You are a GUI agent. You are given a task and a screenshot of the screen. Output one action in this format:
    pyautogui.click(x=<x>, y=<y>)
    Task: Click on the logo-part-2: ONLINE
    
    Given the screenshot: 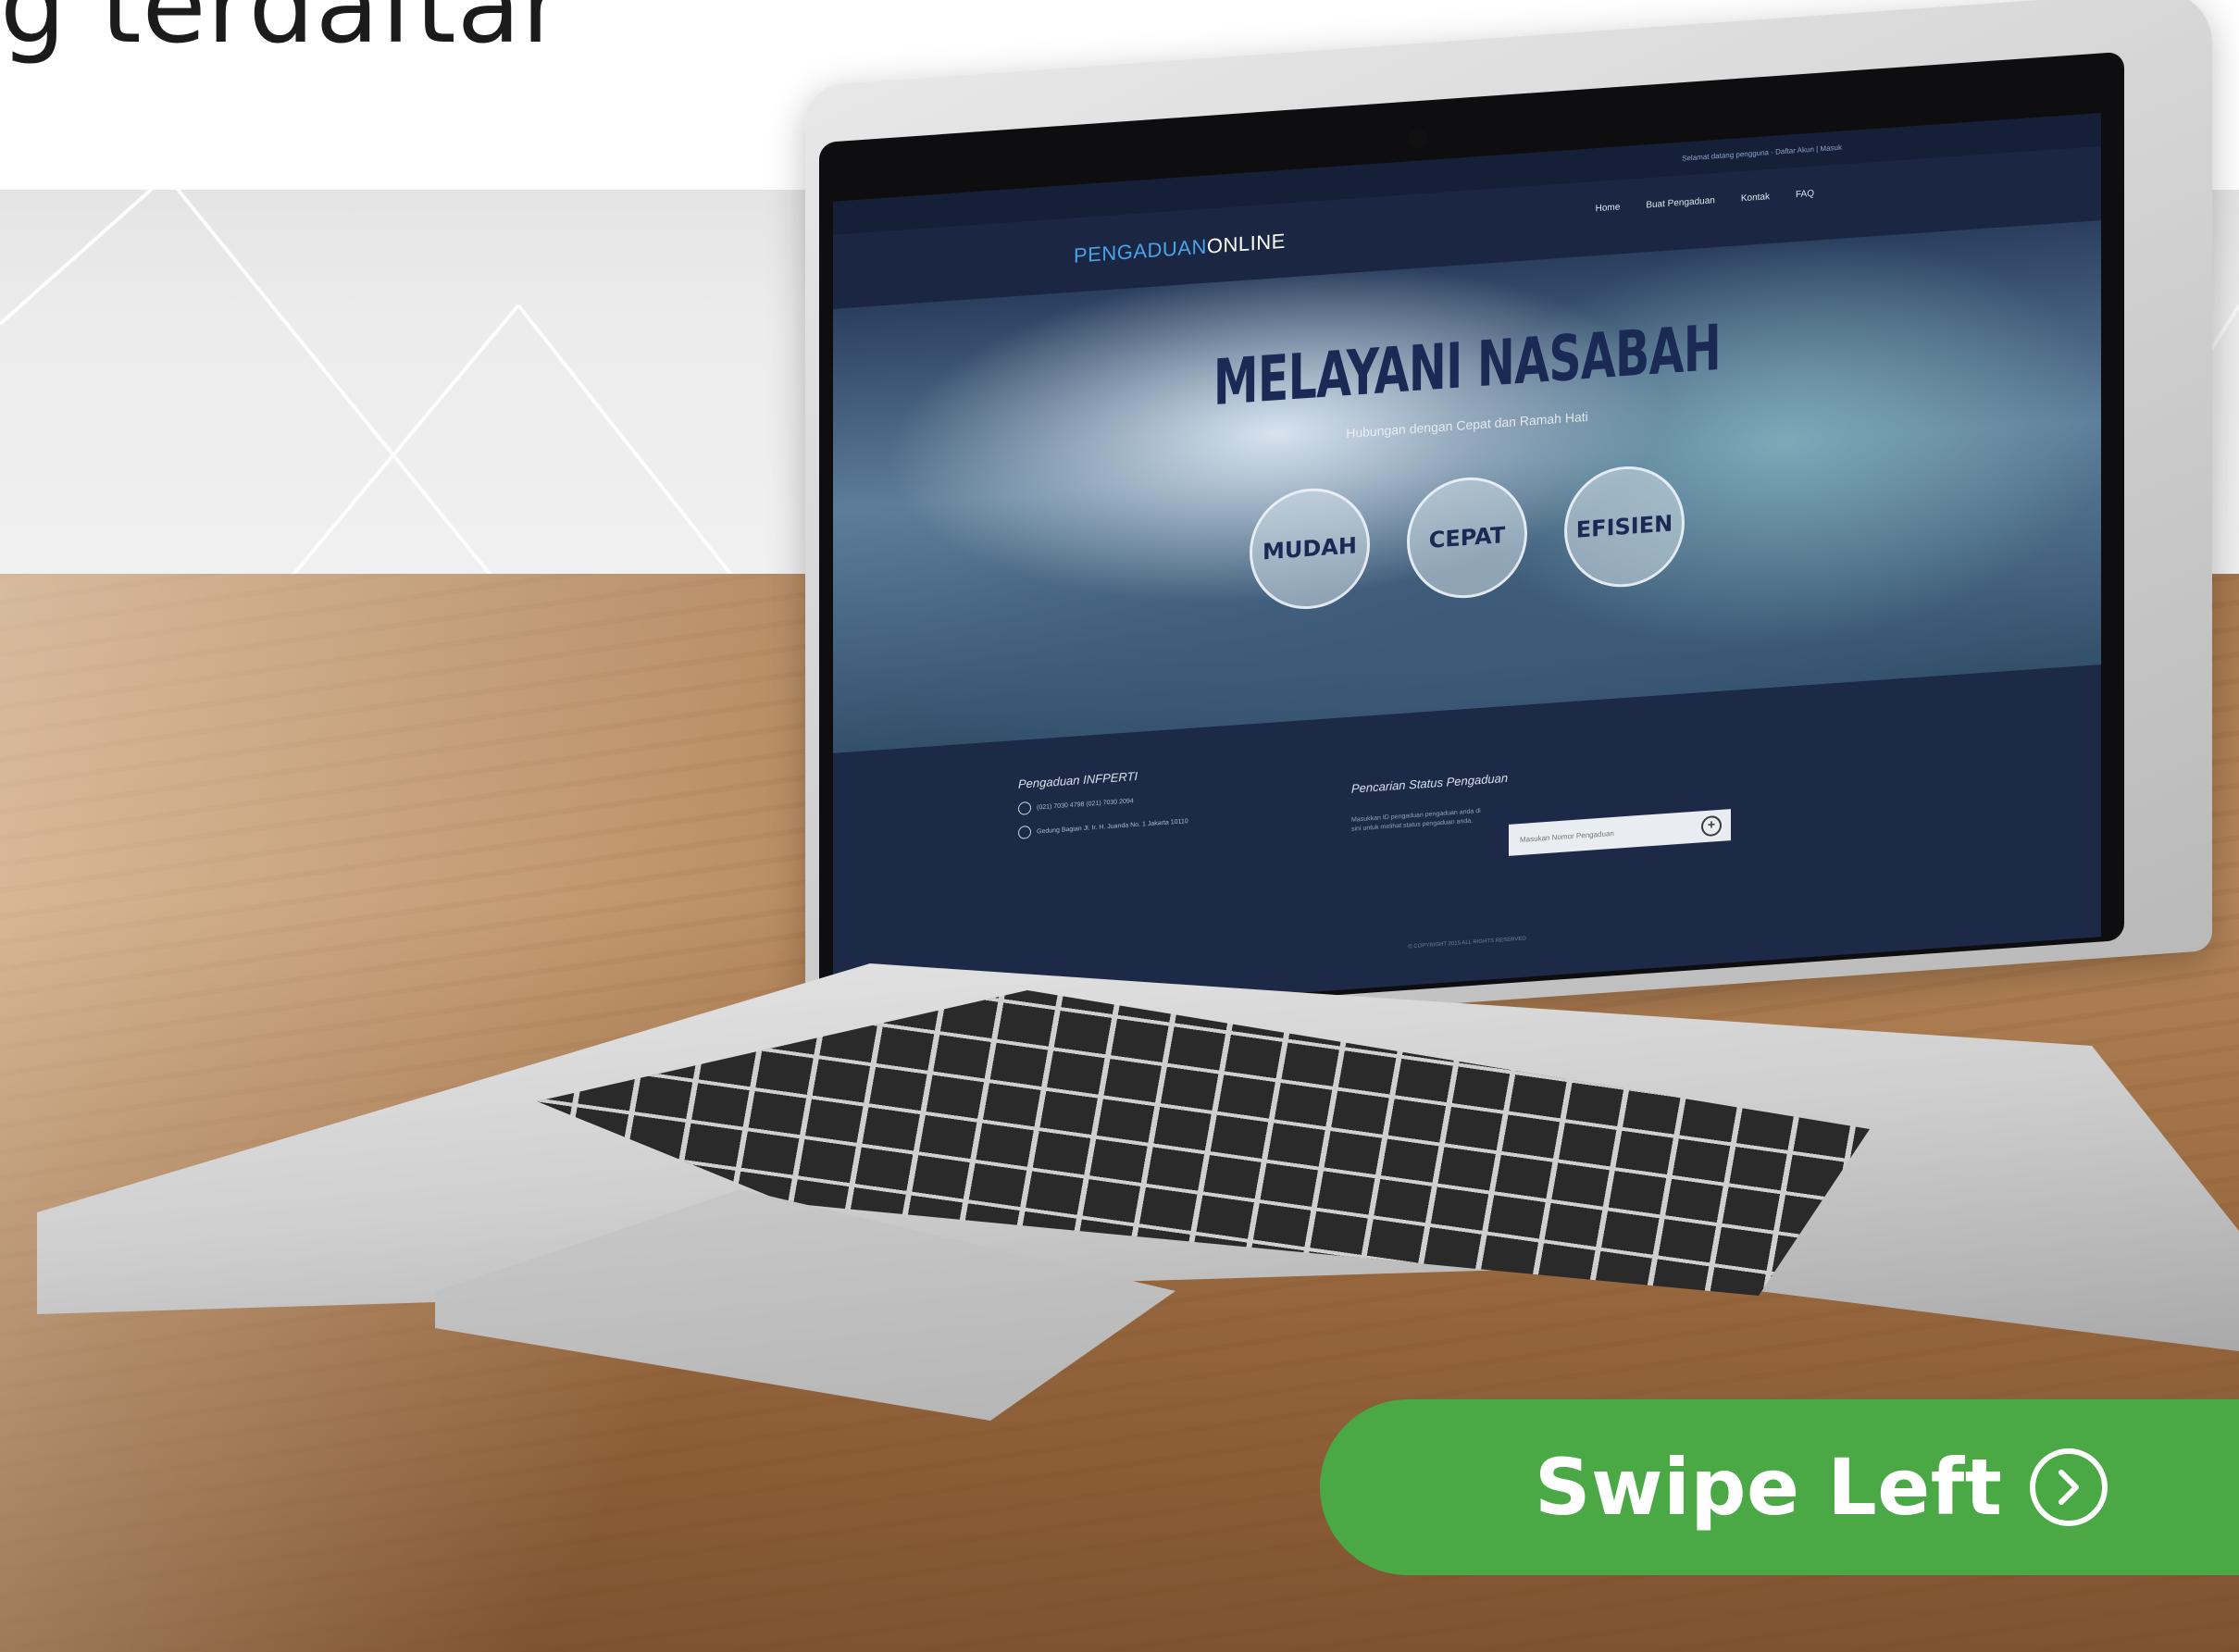 What is the action you would take?
    pyautogui.click(x=1246, y=243)
    